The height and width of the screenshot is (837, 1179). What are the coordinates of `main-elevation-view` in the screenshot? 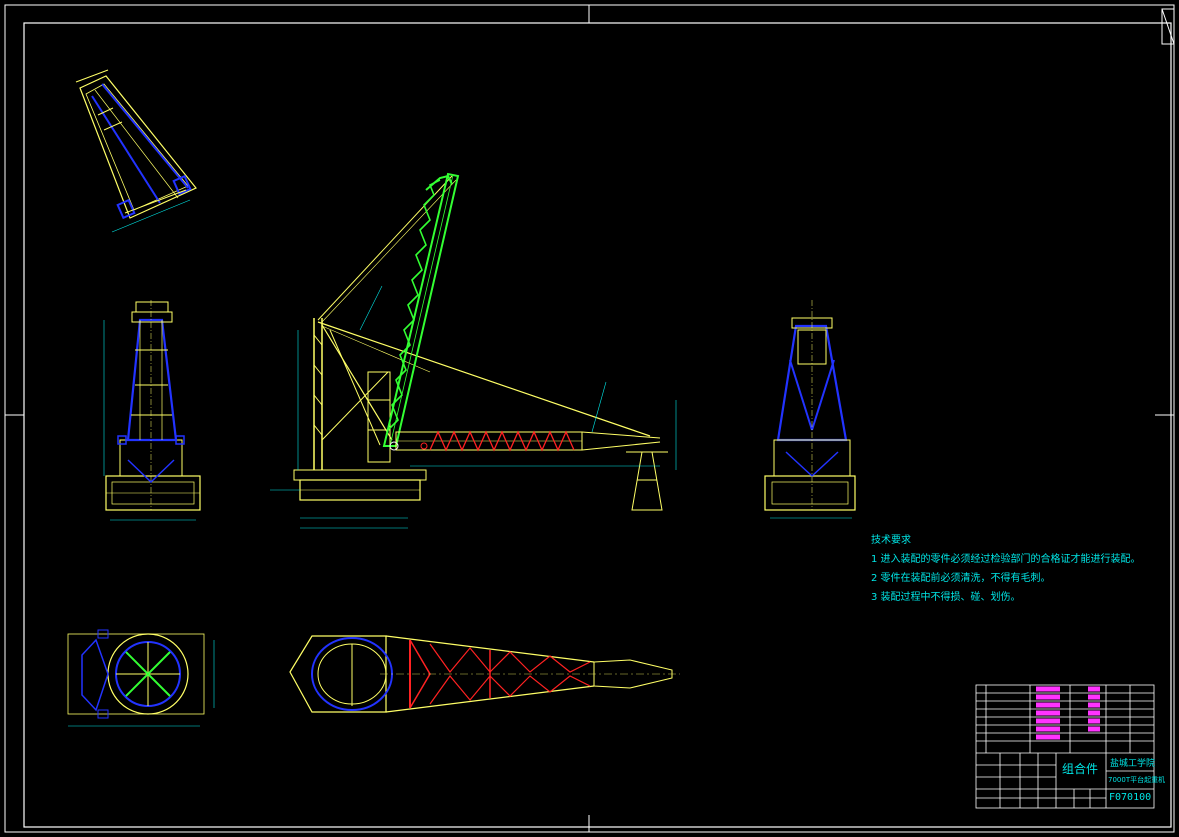 It's located at (473, 350).